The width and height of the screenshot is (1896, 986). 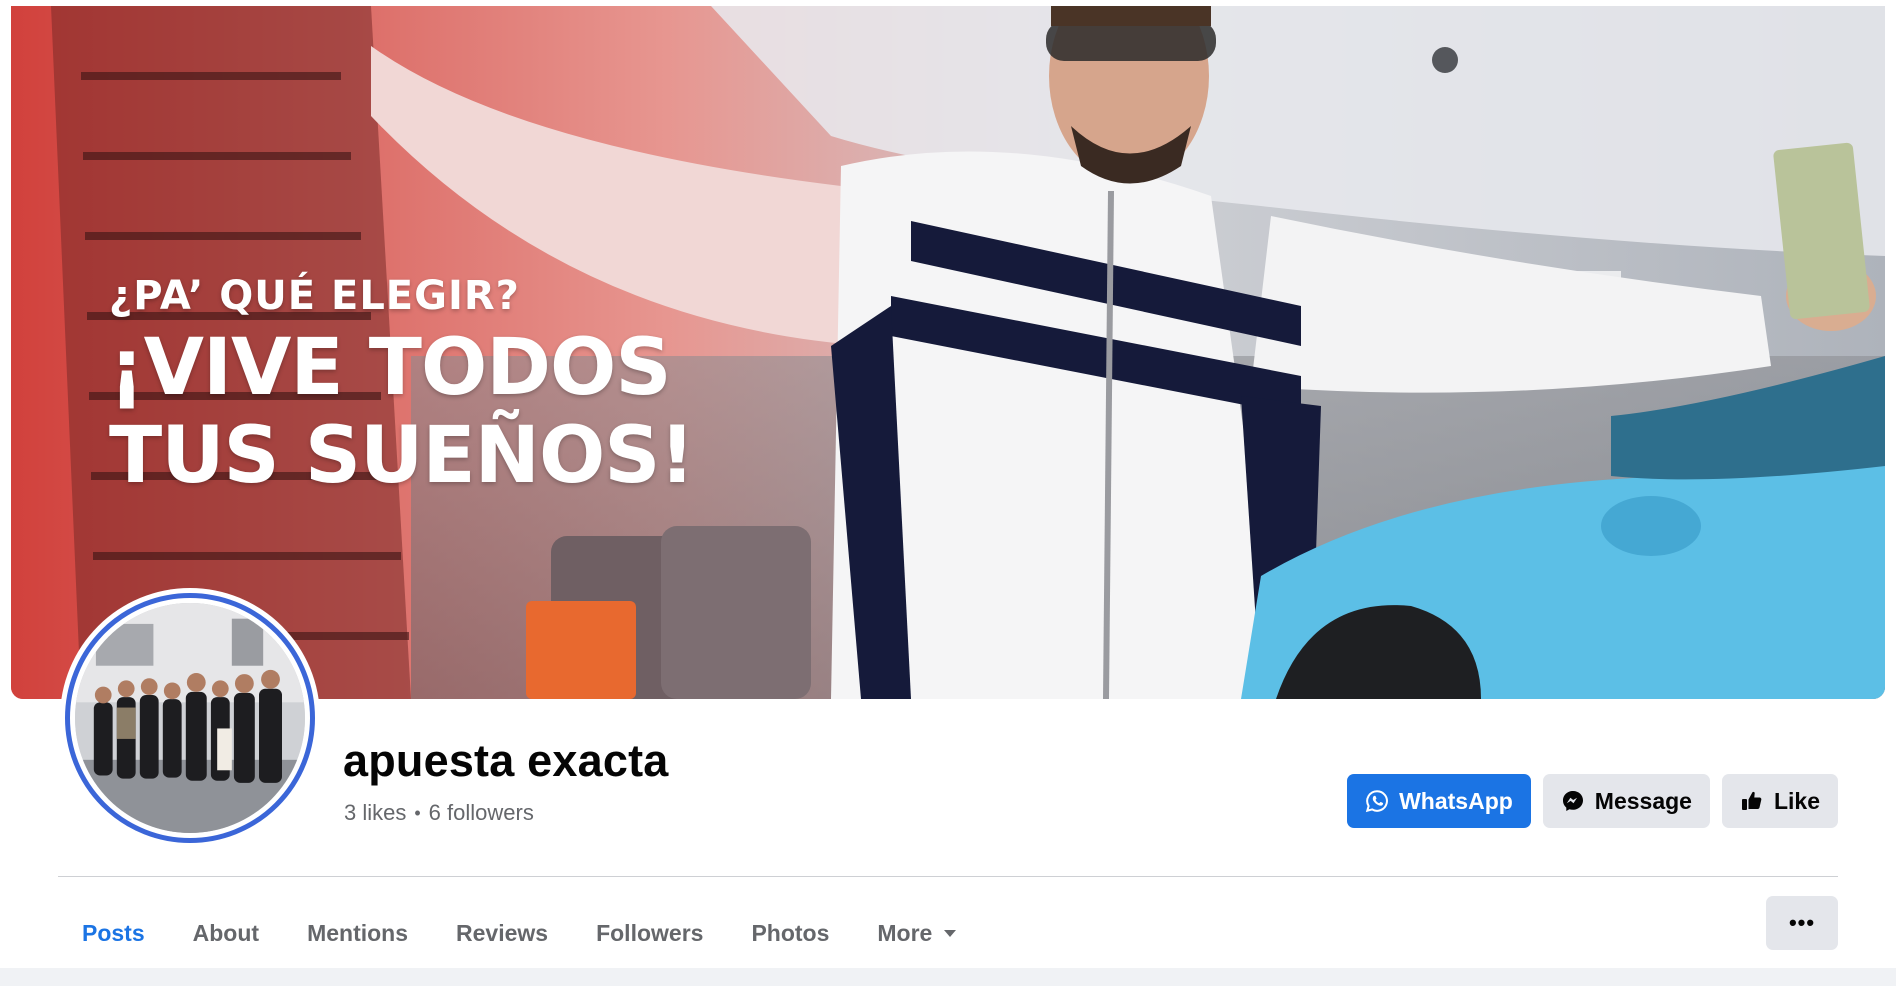 I want to click on cover-headline-line1: ¡VIVE TODOS, so click(x=390, y=368).